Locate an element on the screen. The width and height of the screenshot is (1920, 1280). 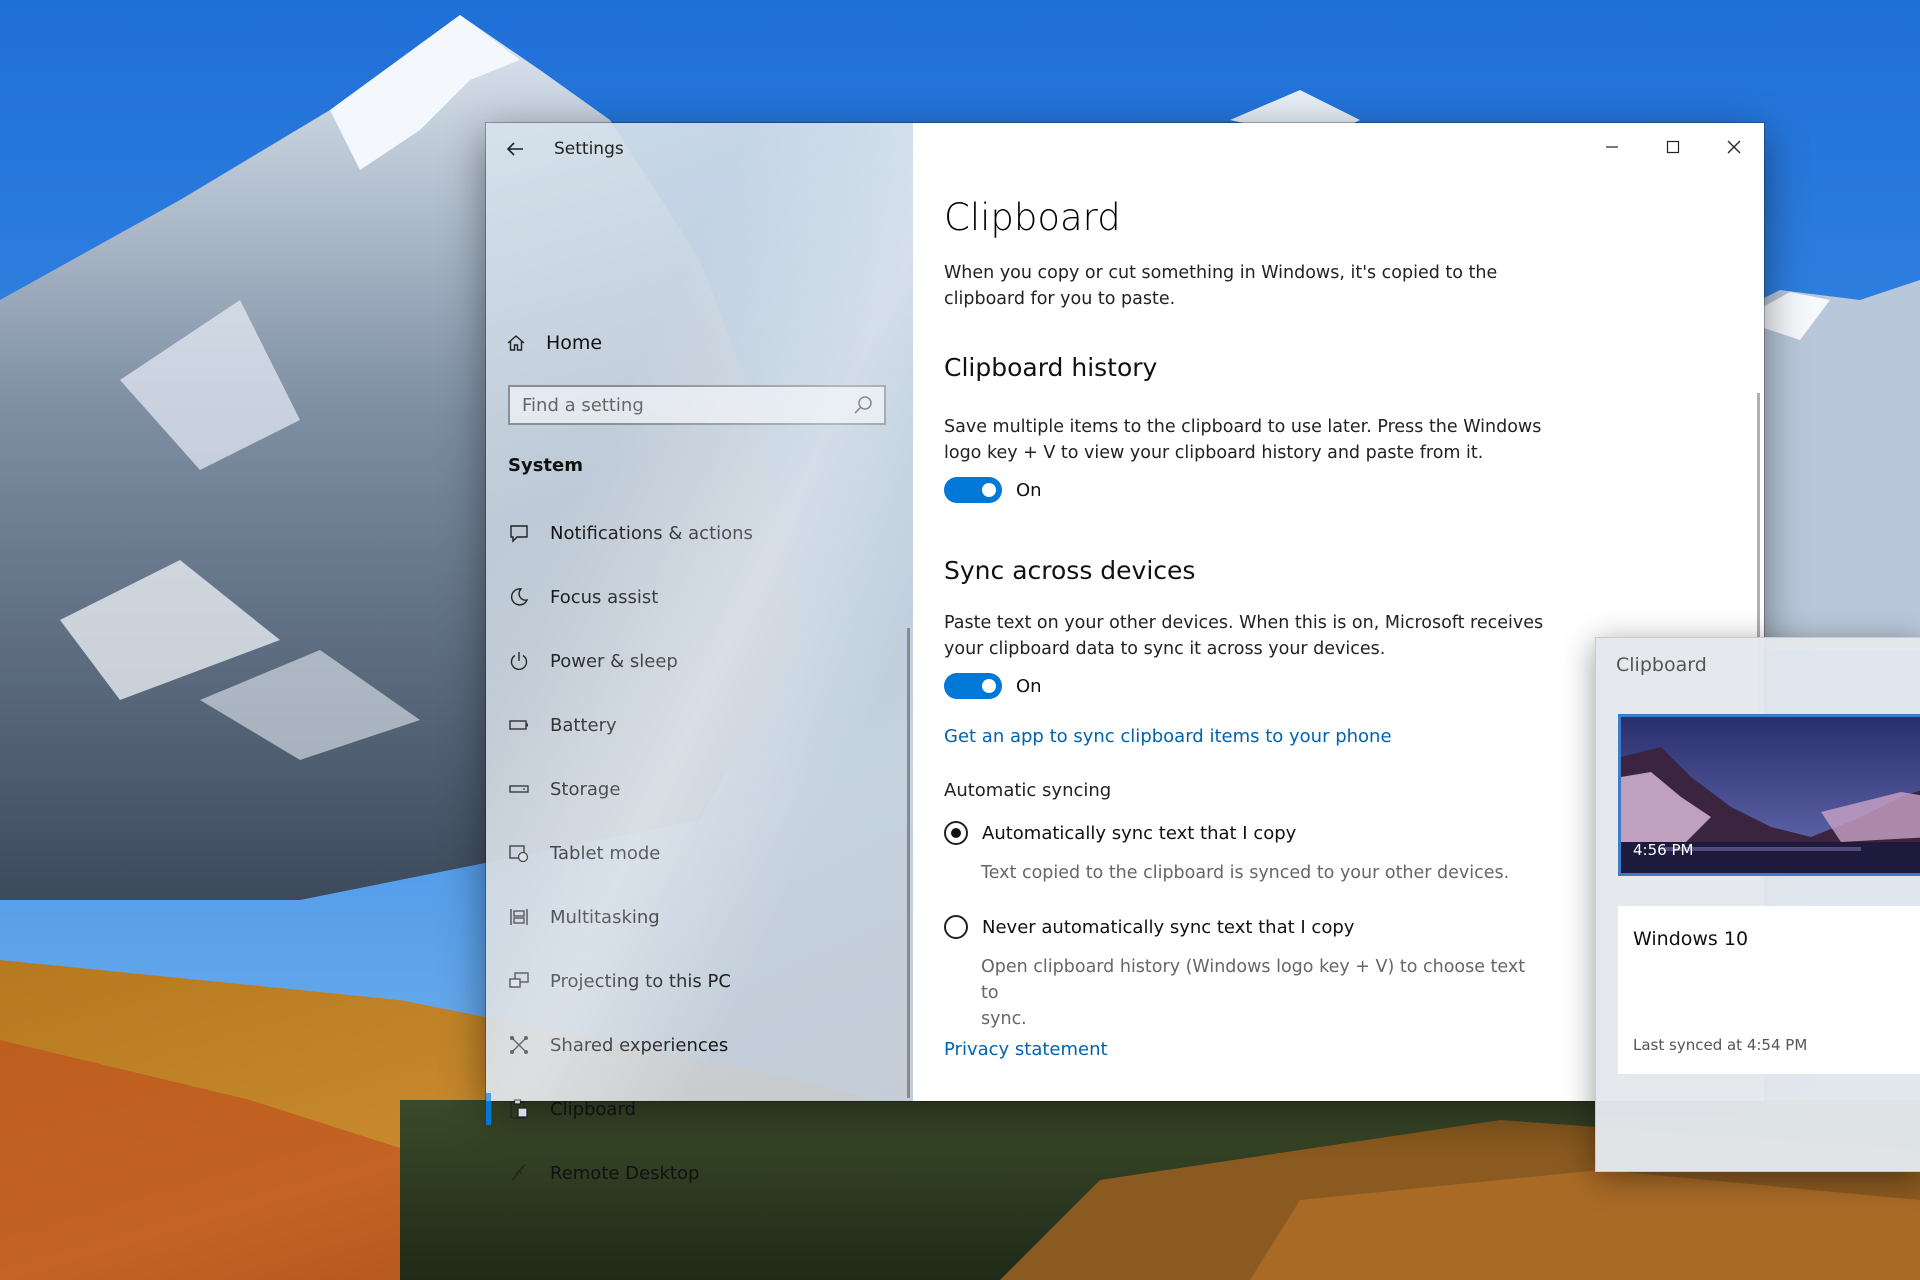
clipboard-history-toggle-state: On is located at coordinates (1029, 490).